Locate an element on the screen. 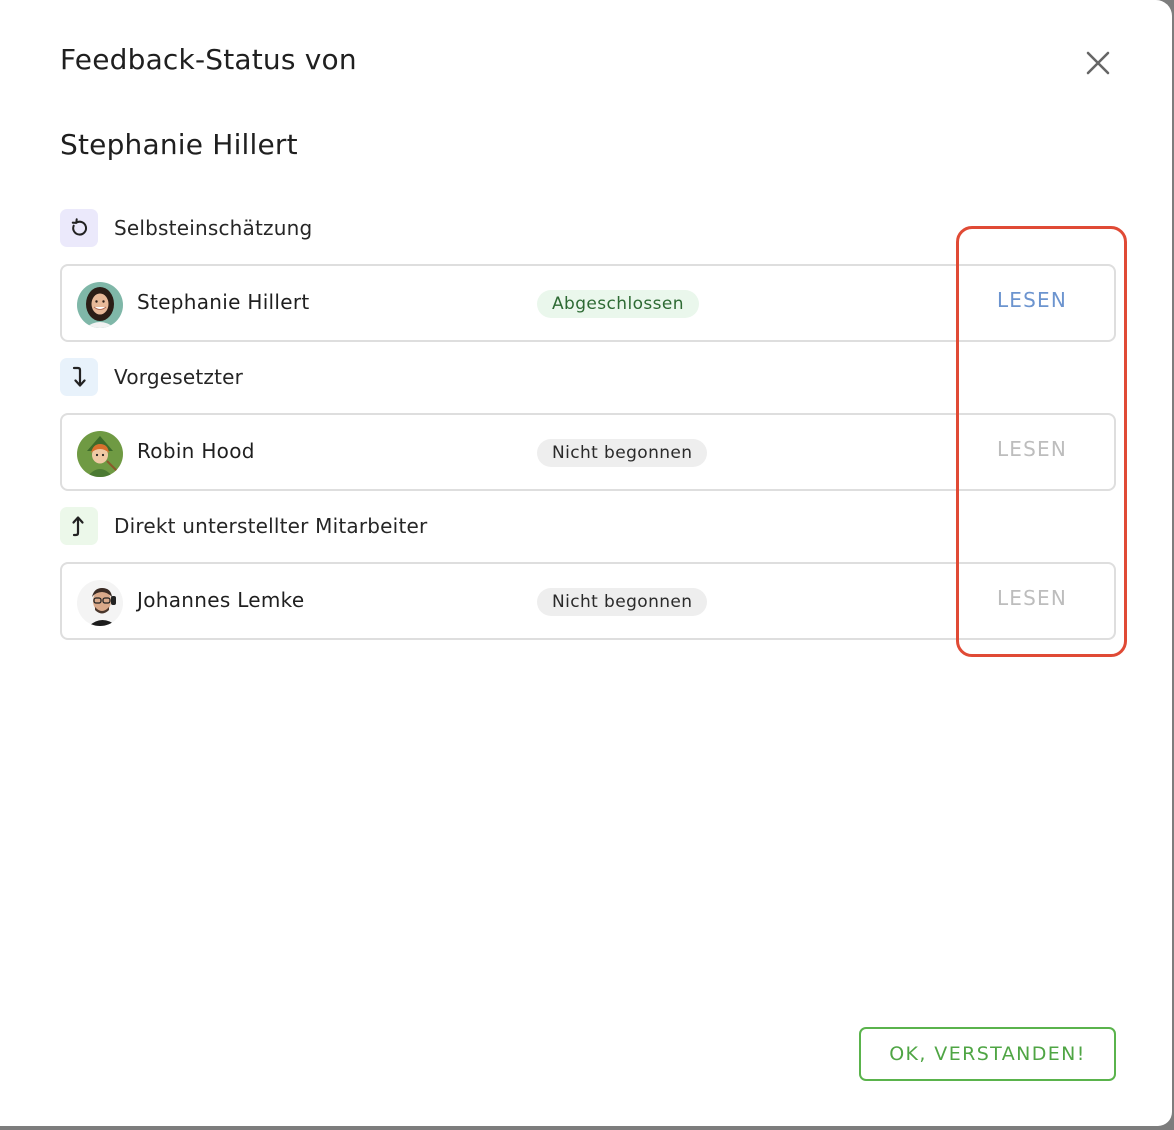 The height and width of the screenshot is (1130, 1174). dialog-title: Feedback-Status von is located at coordinates (208, 59).